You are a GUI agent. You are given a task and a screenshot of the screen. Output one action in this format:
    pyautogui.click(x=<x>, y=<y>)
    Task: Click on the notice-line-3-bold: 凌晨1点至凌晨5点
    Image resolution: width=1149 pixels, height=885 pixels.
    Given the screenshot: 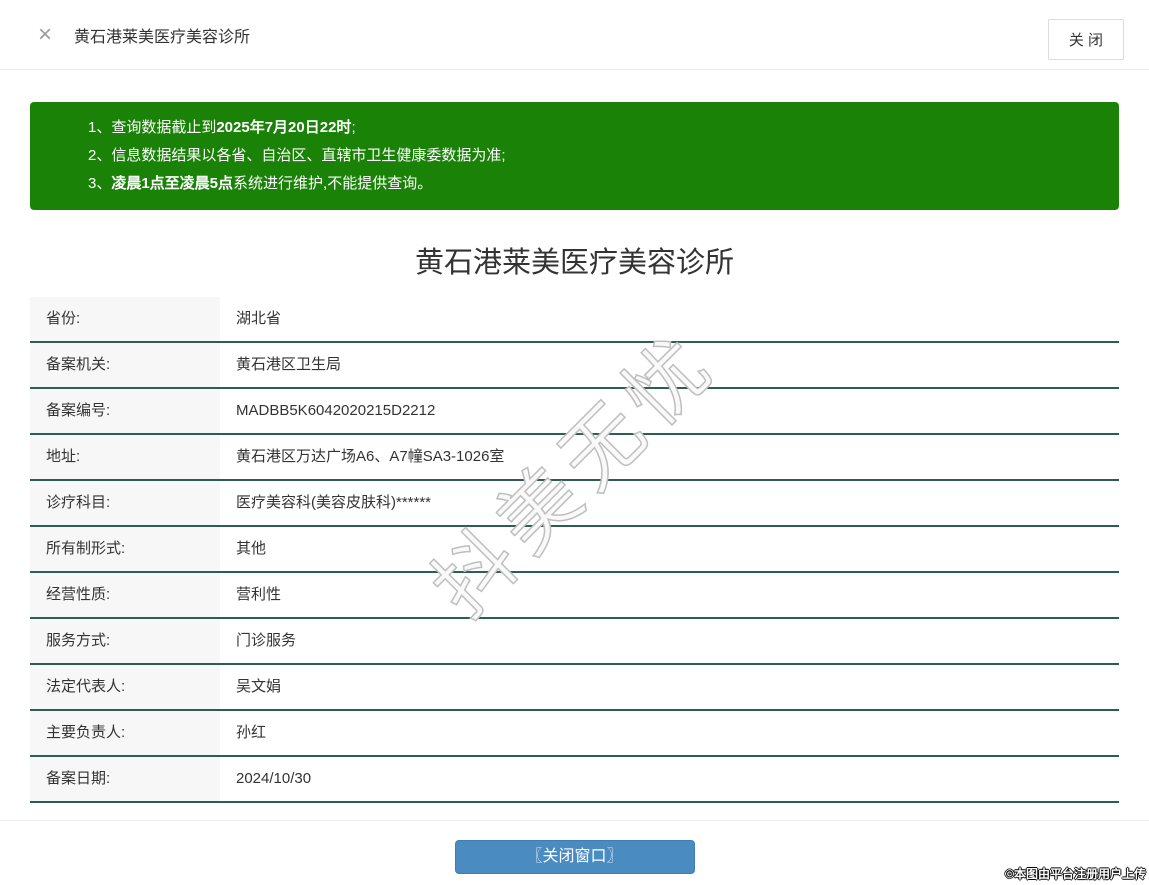 What is the action you would take?
    pyautogui.click(x=172, y=183)
    